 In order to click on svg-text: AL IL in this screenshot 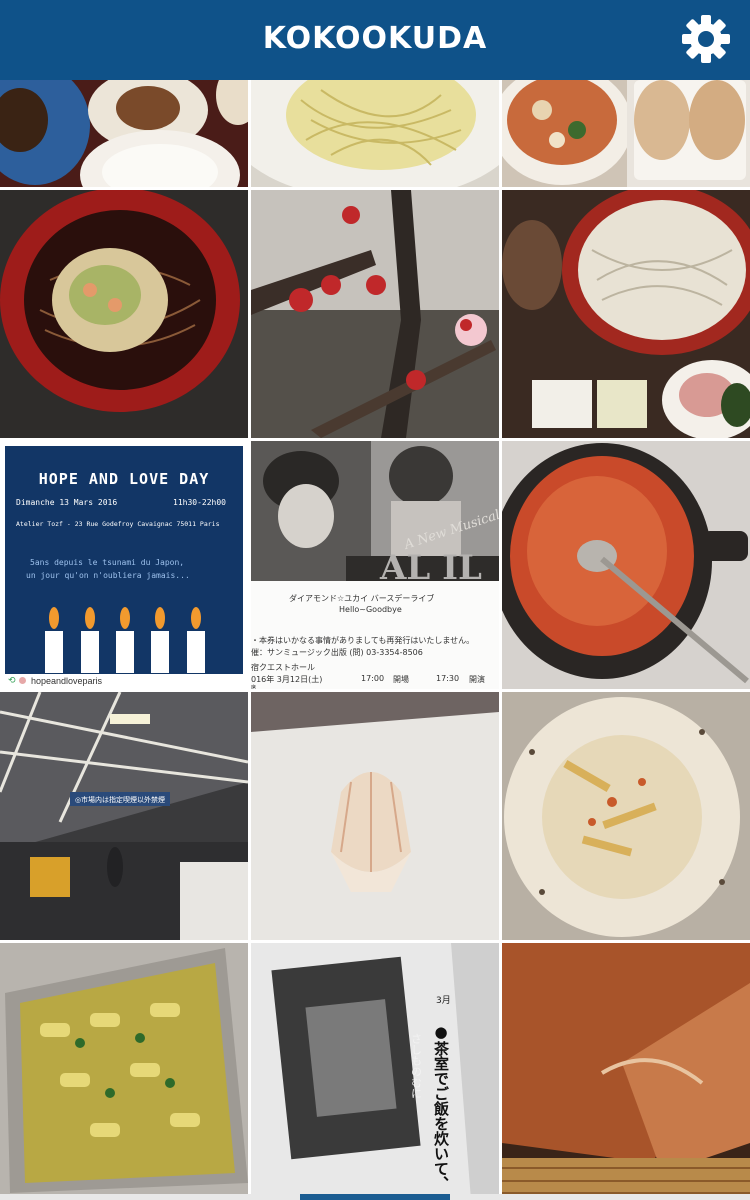, I will do `click(430, 564)`.